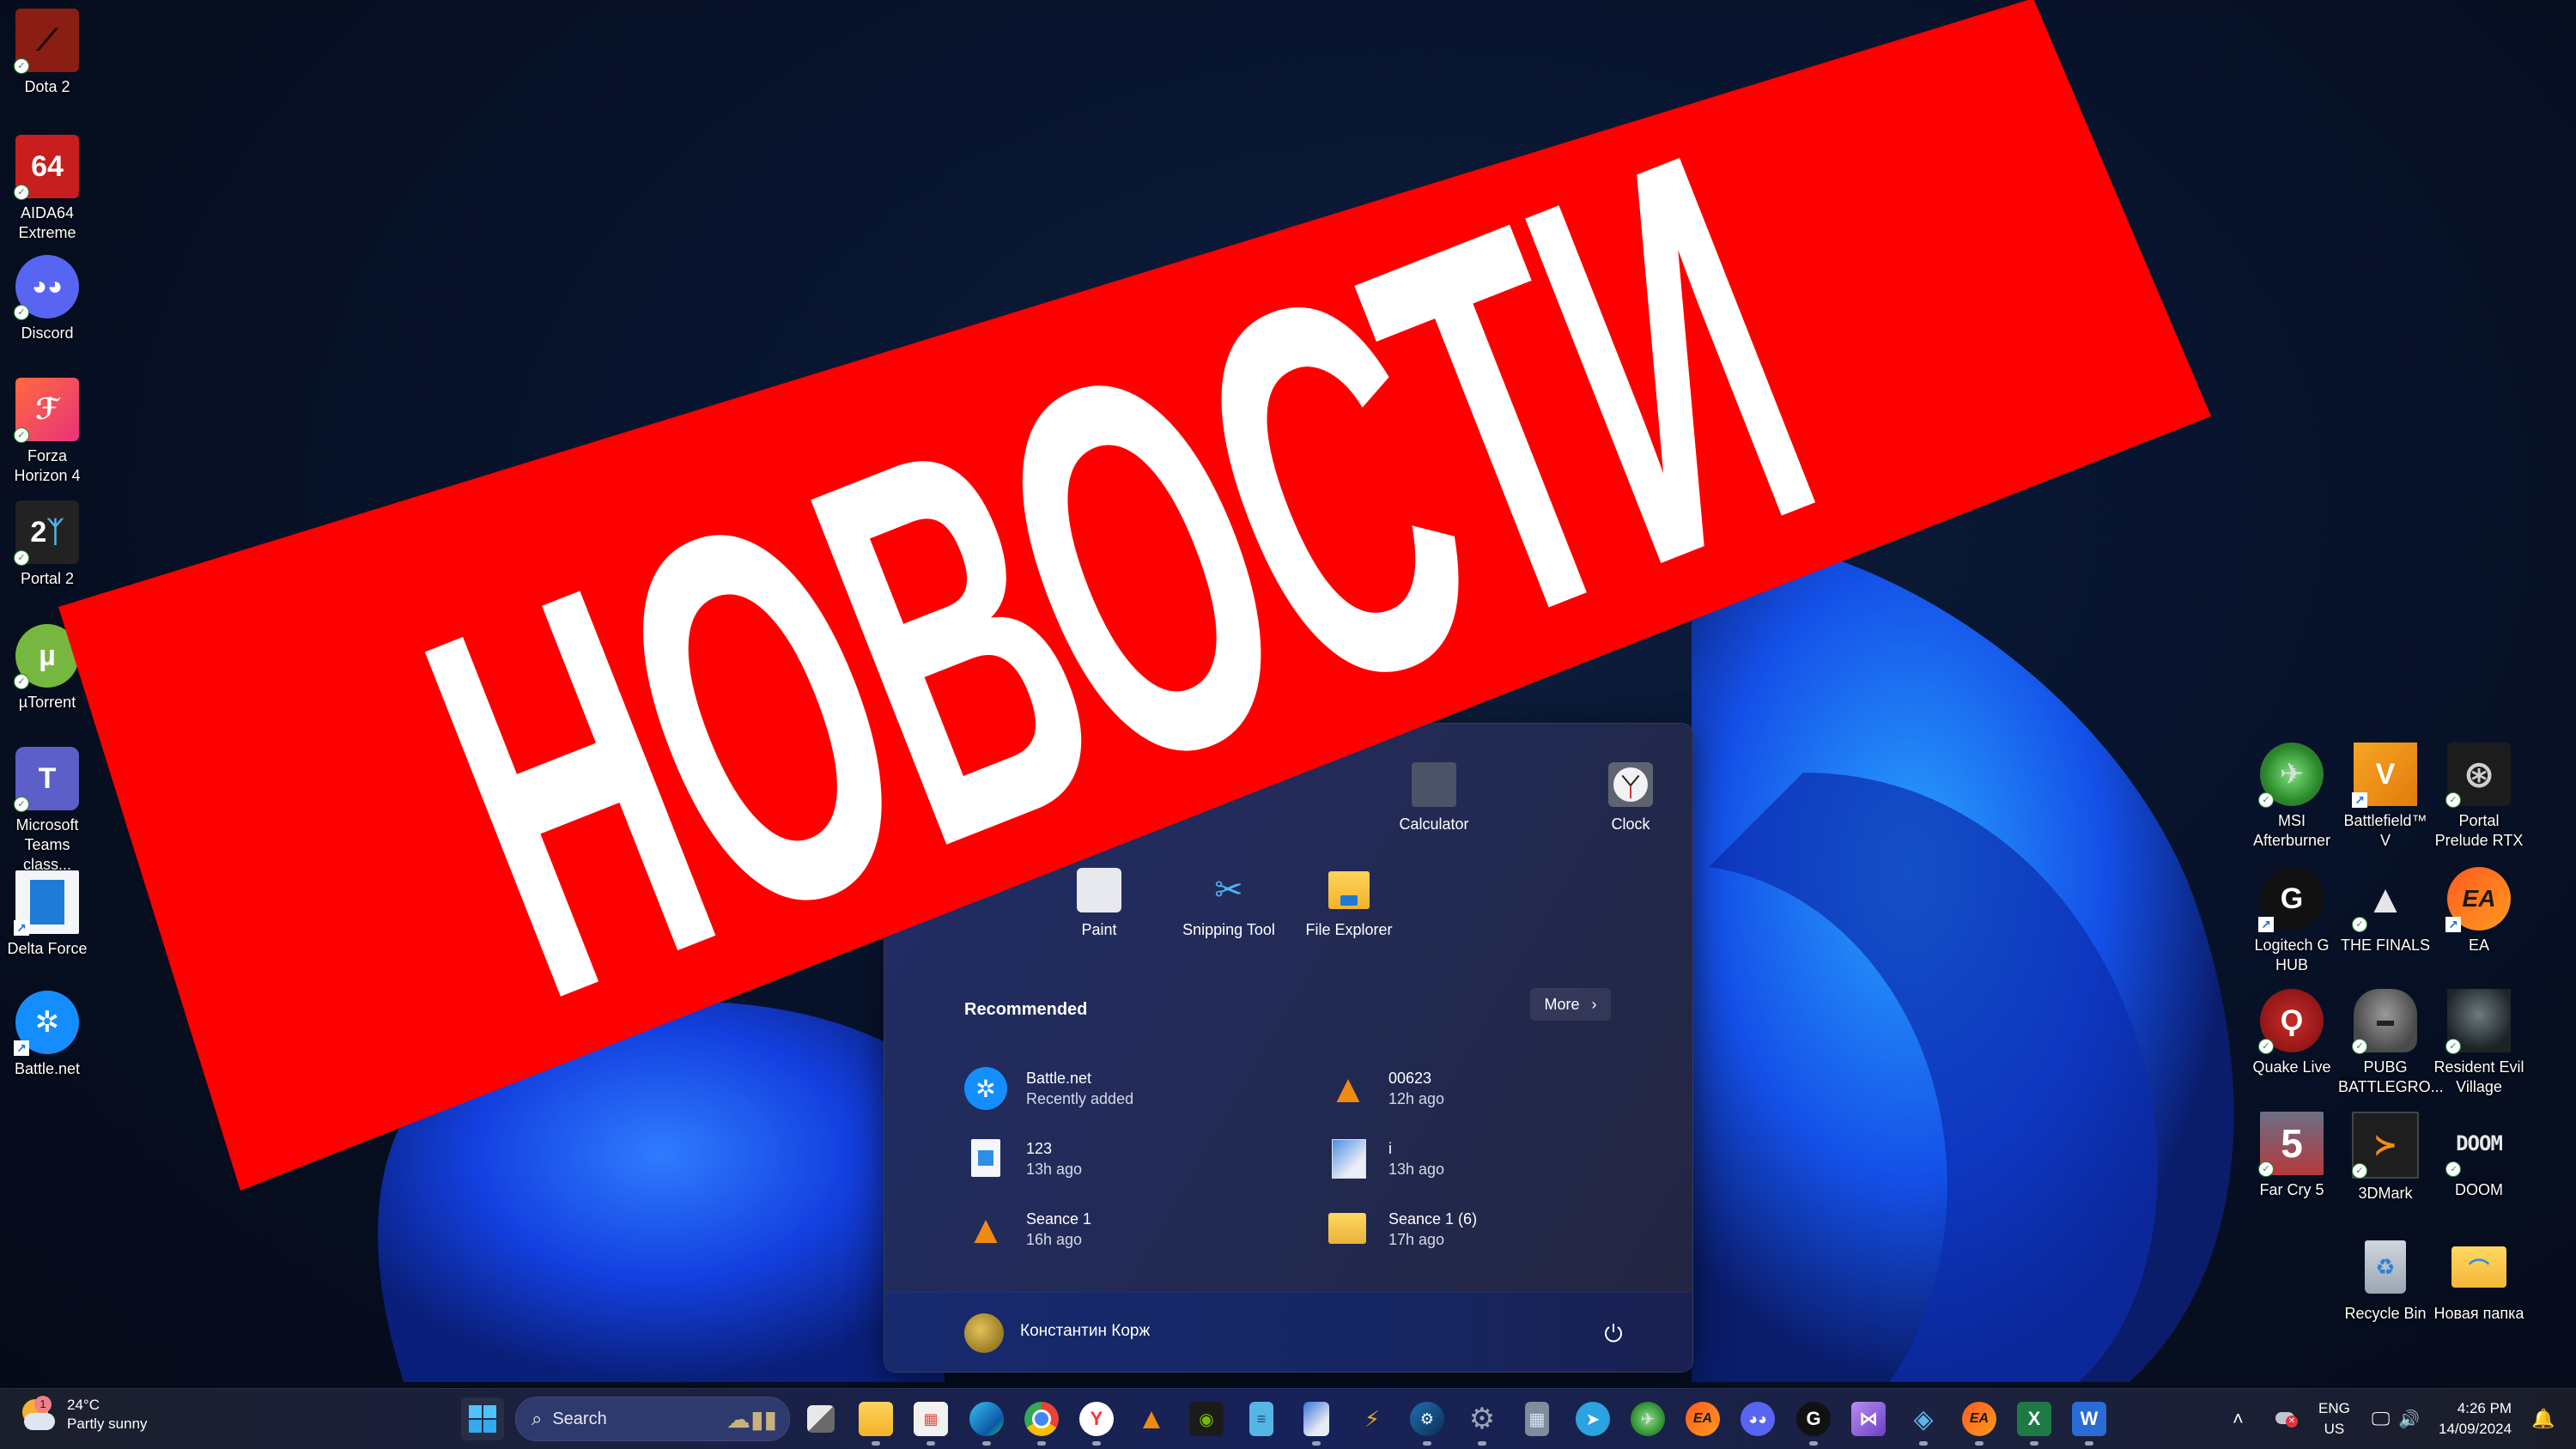  What do you see at coordinates (1868, 1418) in the screenshot?
I see `taskbar-app-visual-studio: ⋈` at bounding box center [1868, 1418].